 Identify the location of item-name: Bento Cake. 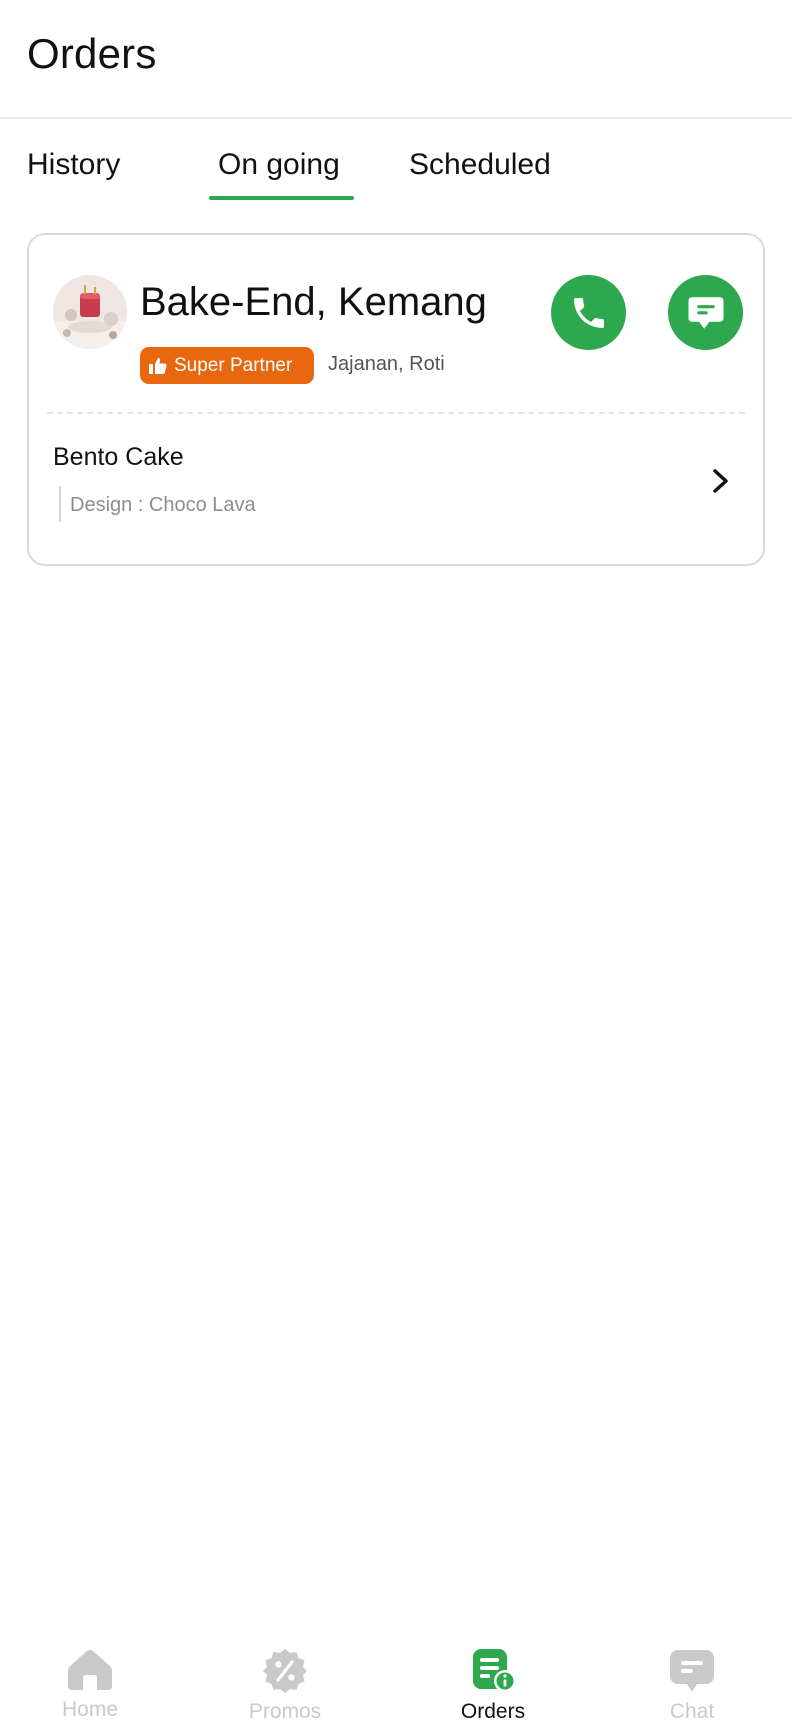
(118, 457).